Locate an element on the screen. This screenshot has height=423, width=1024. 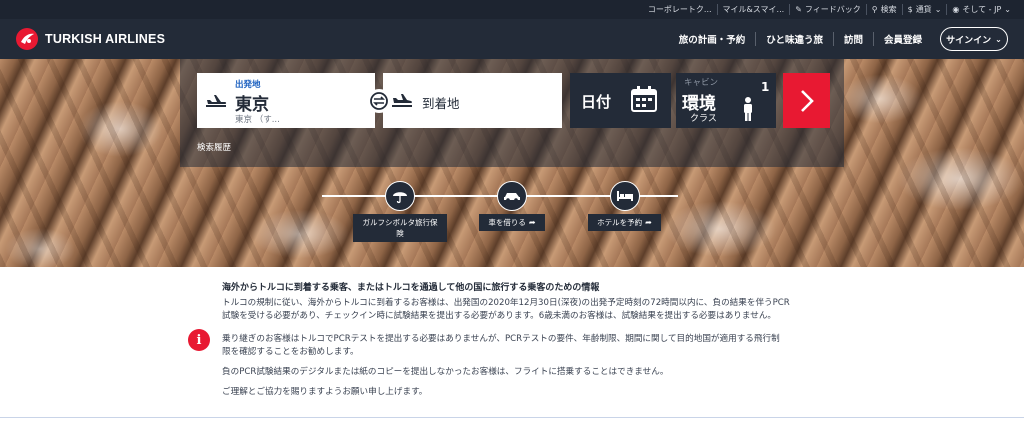
notice-paragraph-4: ご理解とご協力を賜りますようお願い申し上げます。 is located at coordinates (325, 392).